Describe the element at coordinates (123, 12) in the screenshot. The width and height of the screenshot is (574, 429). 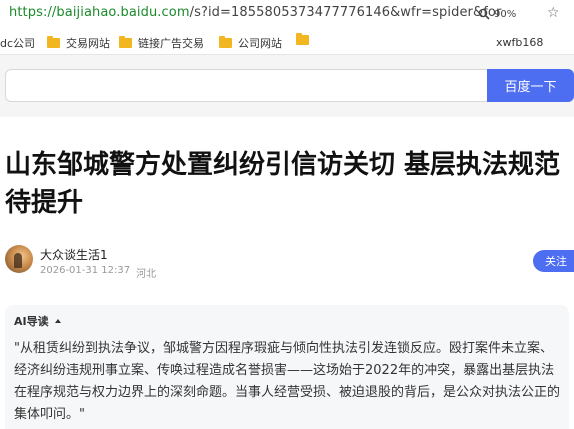
I see `url-host: baijiahao.baidu.com` at that location.